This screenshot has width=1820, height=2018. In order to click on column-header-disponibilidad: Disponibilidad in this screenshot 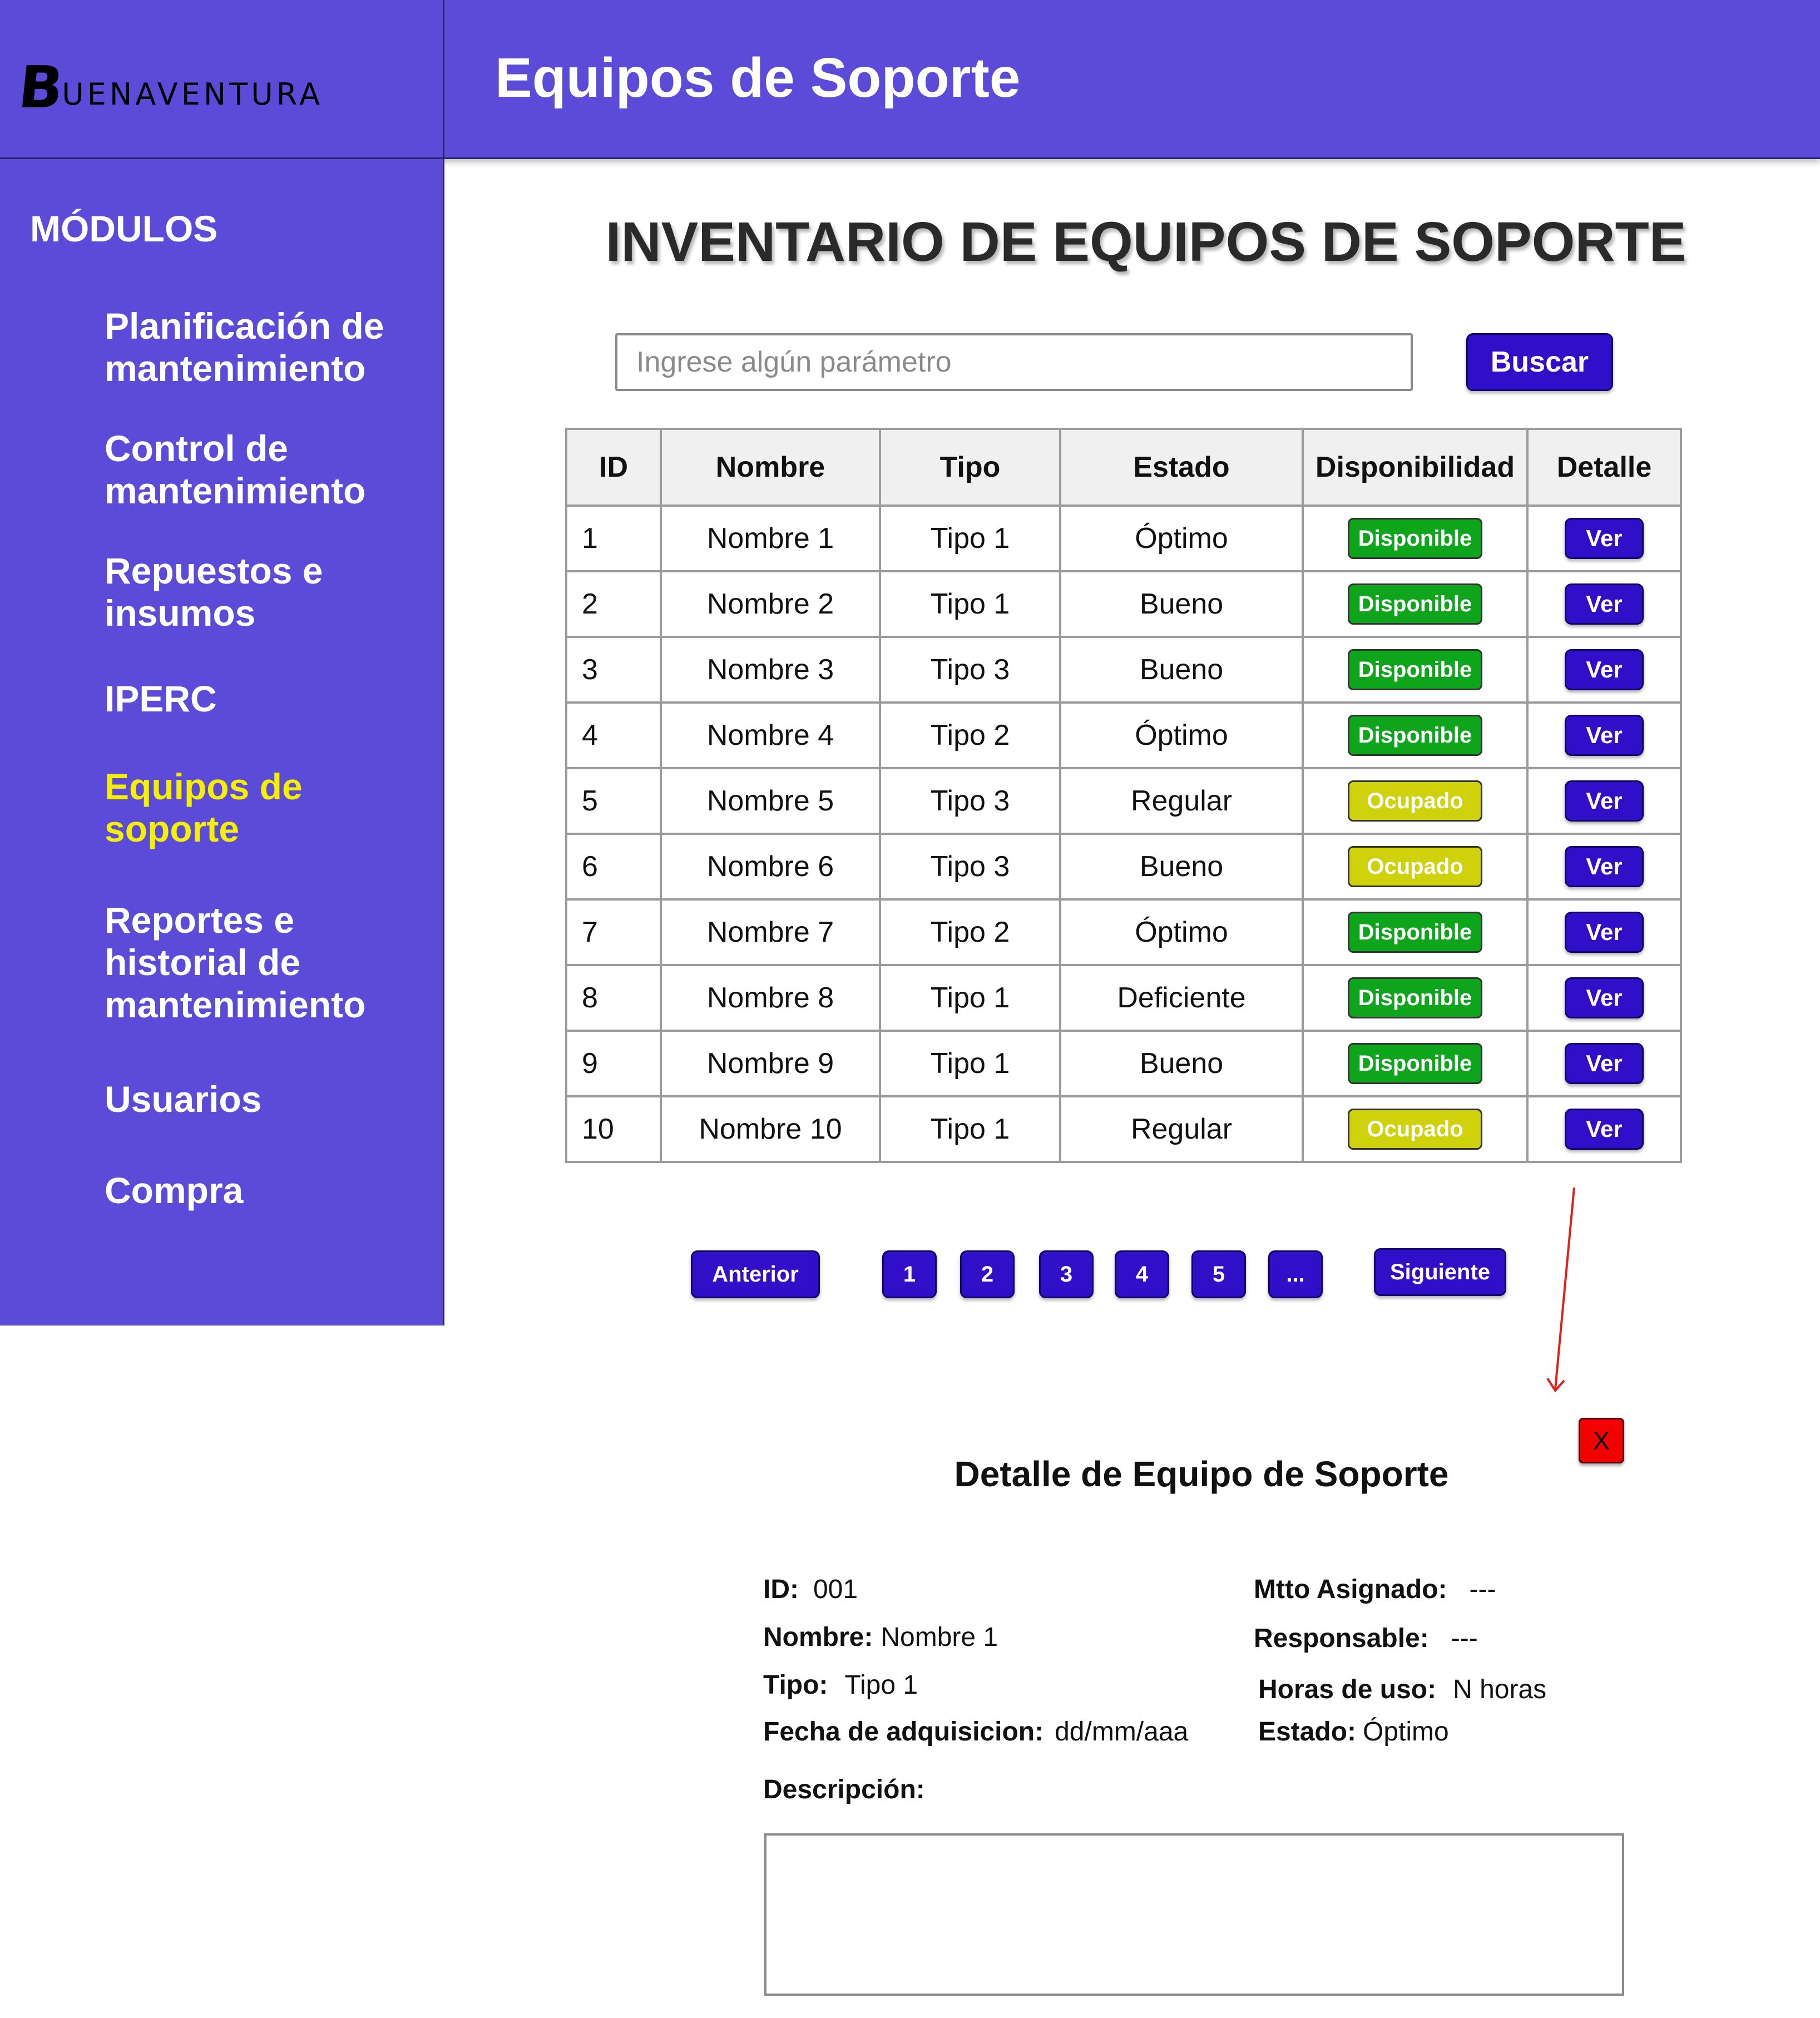, I will do `click(1415, 467)`.